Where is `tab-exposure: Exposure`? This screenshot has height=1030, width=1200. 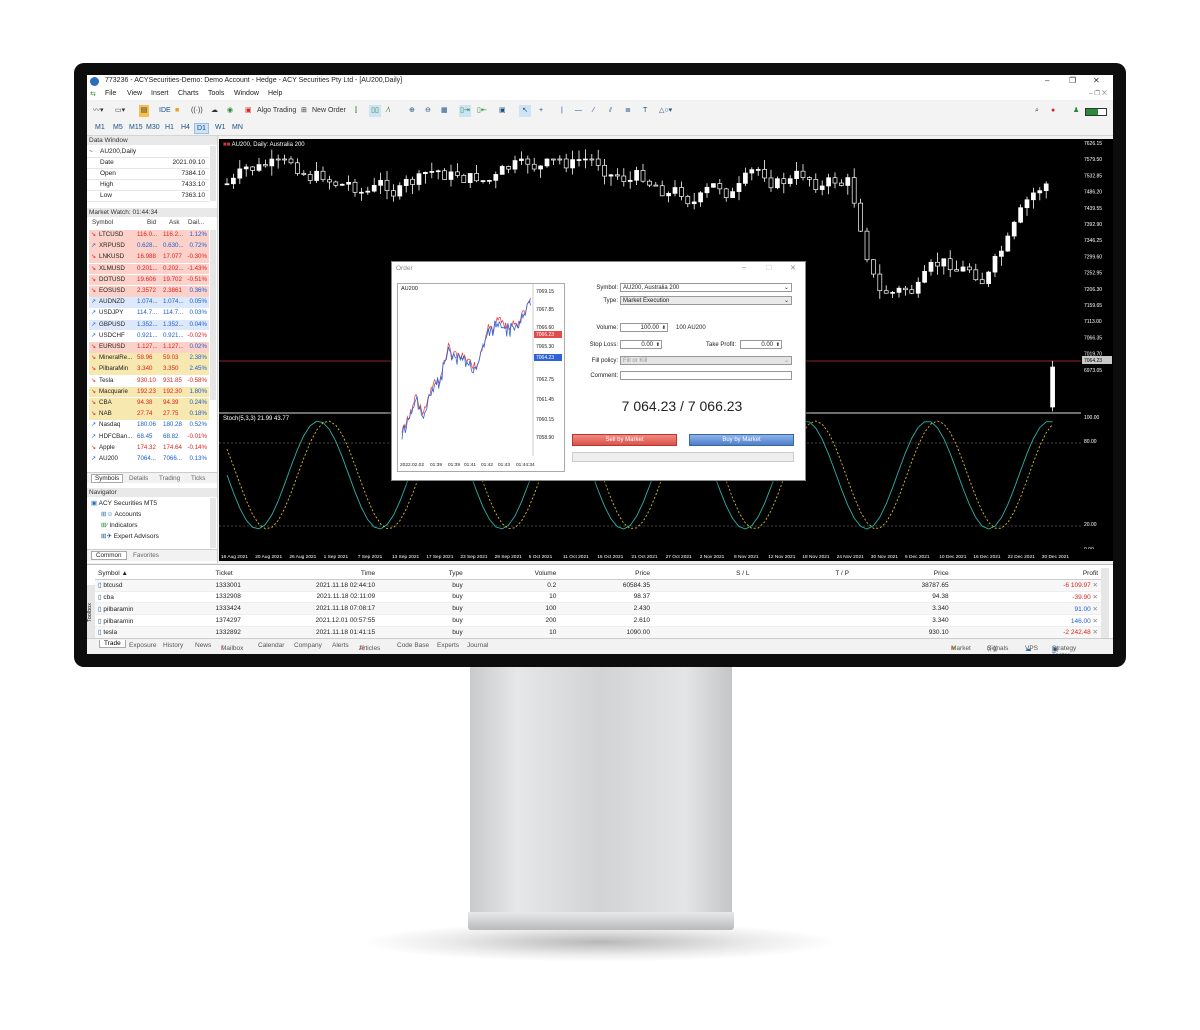
tab-exposure: Exposure is located at coordinates (142, 645).